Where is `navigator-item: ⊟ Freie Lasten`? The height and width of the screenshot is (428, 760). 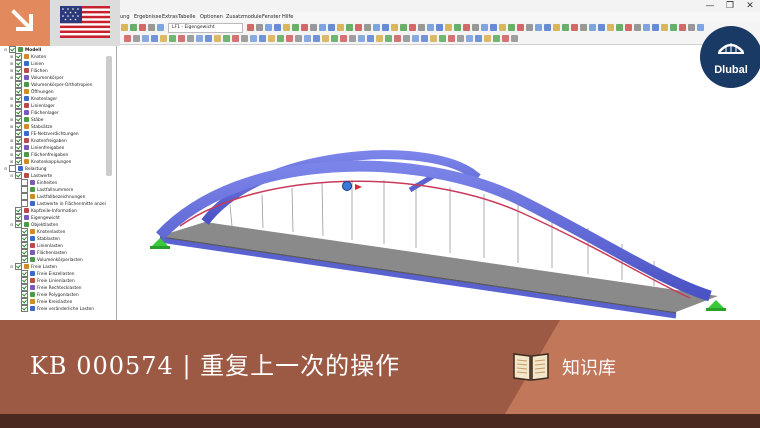
navigator-item: ⊟ Freie Lasten is located at coordinates (33, 266).